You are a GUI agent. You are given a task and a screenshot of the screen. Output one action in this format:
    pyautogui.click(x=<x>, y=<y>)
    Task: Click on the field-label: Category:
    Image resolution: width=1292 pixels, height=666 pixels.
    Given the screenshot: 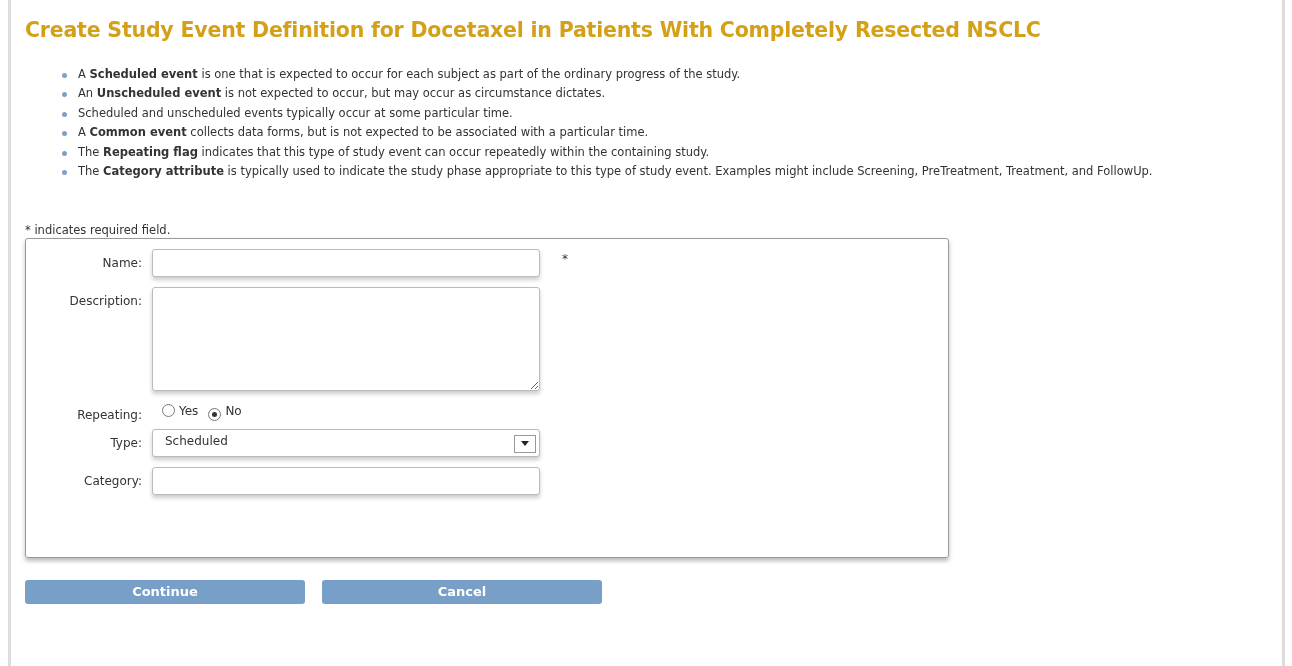 What is the action you would take?
    pyautogui.click(x=113, y=481)
    